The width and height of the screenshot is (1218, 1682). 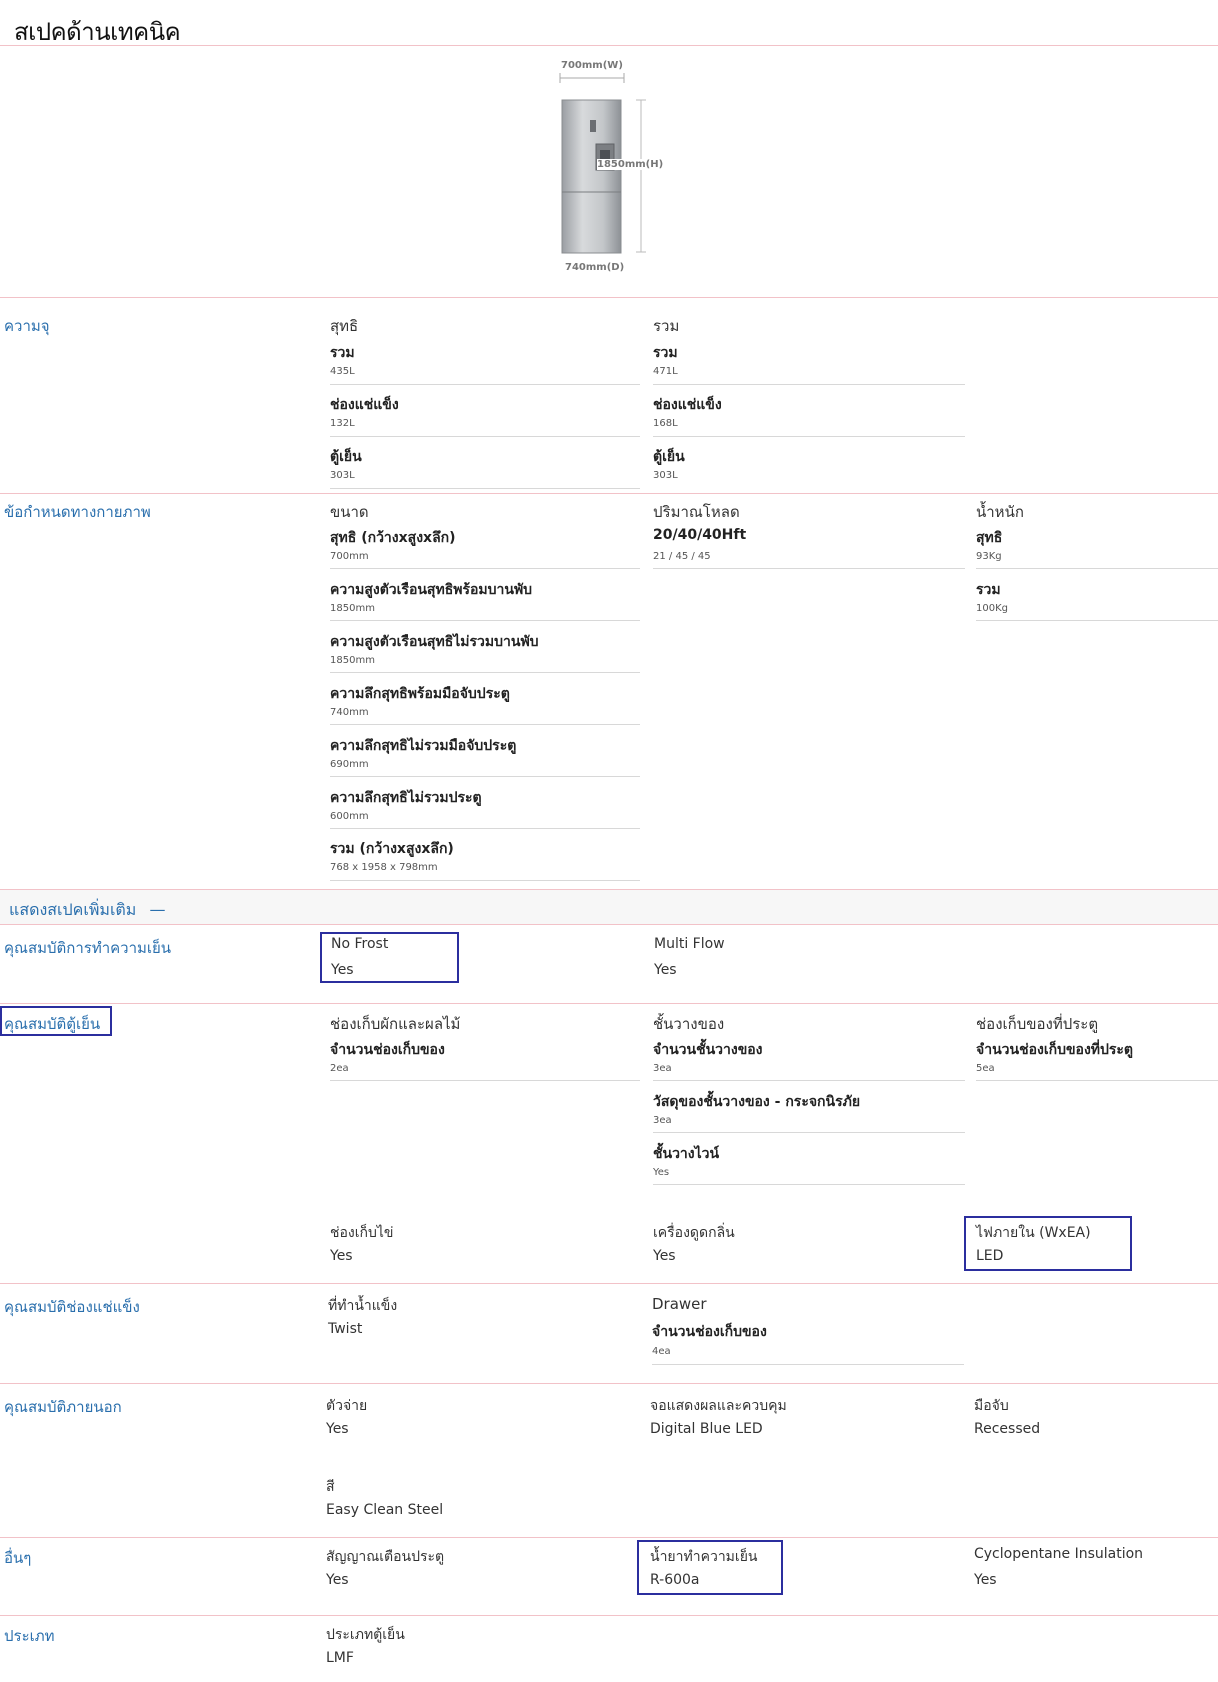 I want to click on spec-value: 700mm, so click(x=349, y=556).